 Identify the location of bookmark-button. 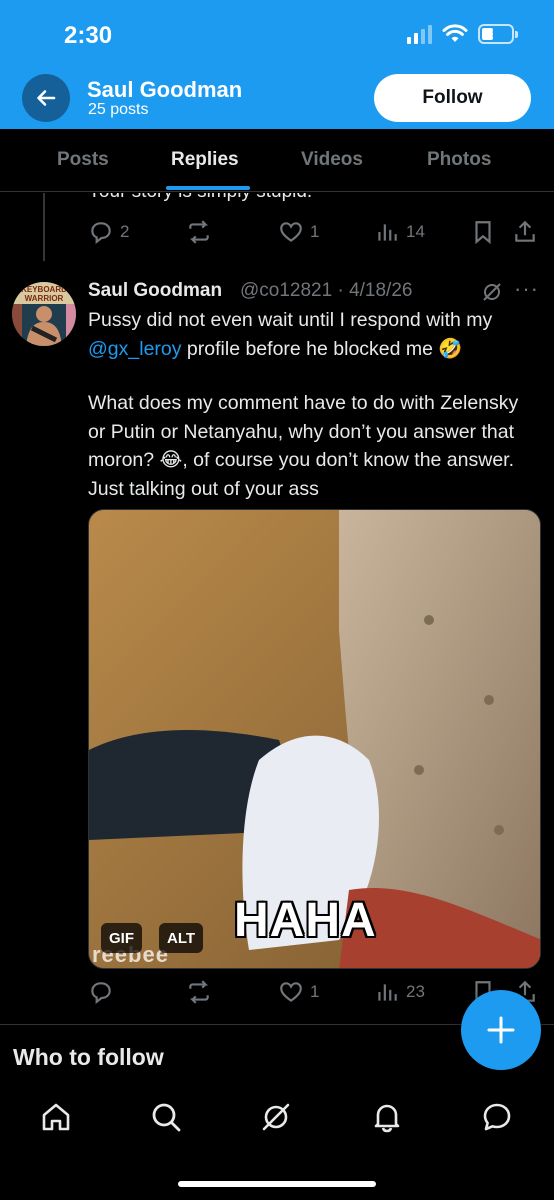
(483, 232).